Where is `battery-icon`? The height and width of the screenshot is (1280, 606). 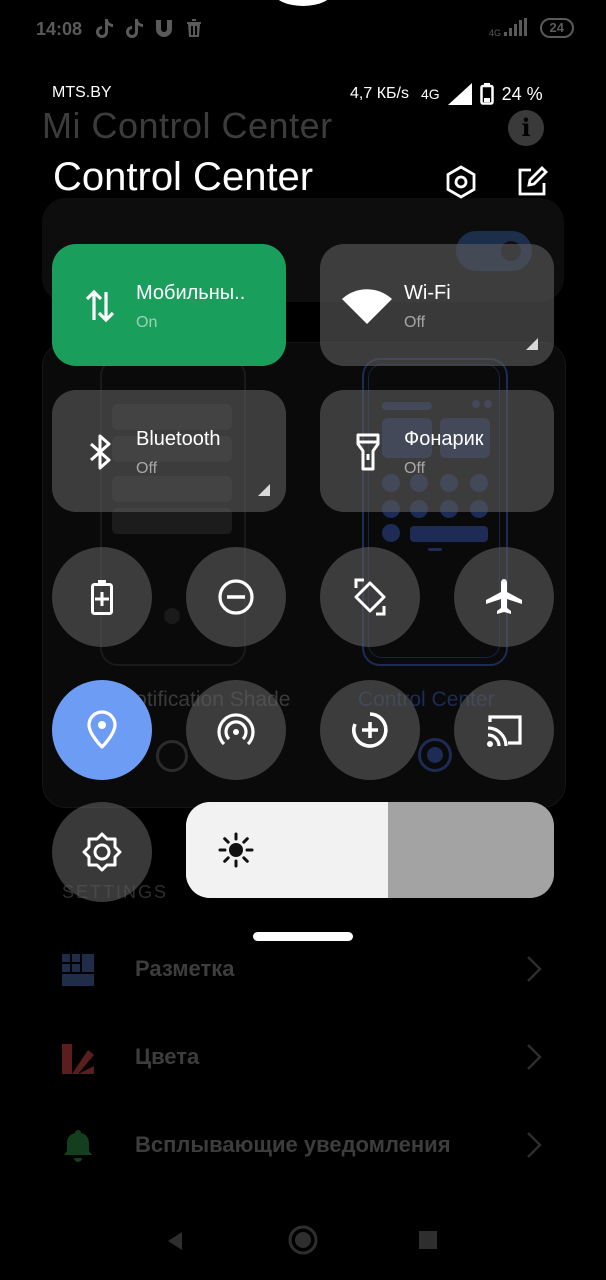 battery-icon is located at coordinates (486, 94).